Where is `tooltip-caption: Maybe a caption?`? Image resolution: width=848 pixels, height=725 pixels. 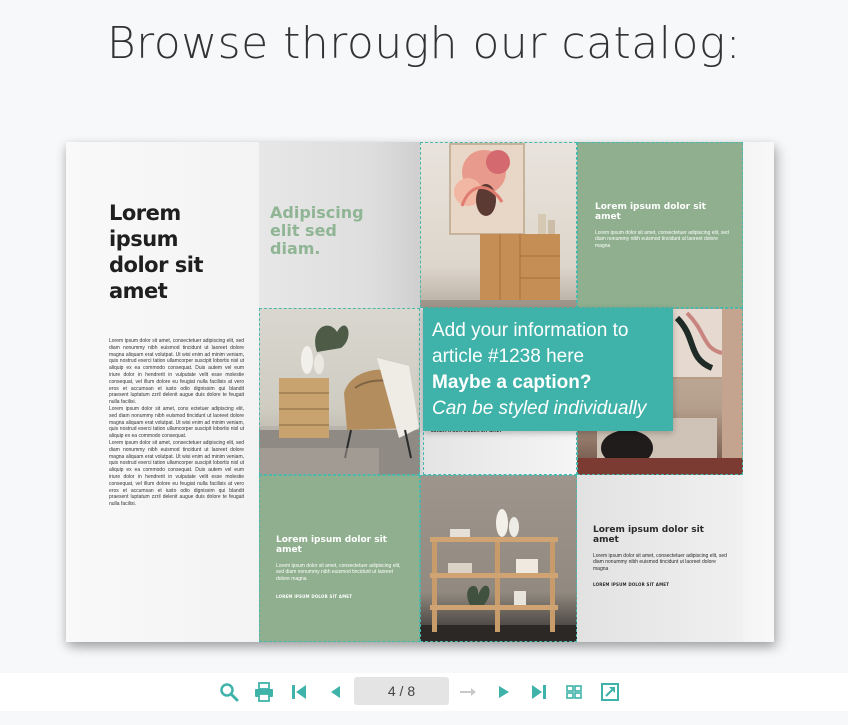 tooltip-caption: Maybe a caption? is located at coordinates (512, 382).